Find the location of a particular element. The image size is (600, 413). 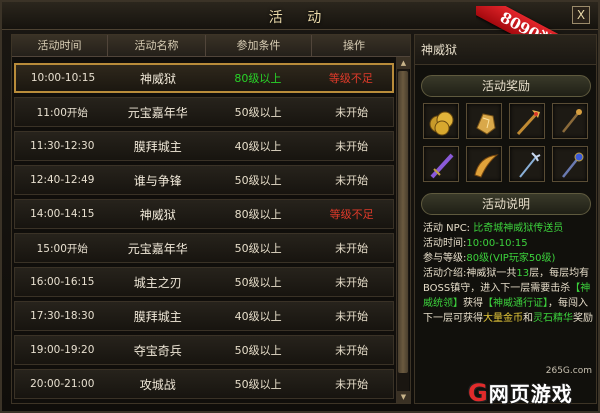

table-row: 12:40-12:49 谁与争锋 50级以上 未开始 is located at coordinates (204, 180).